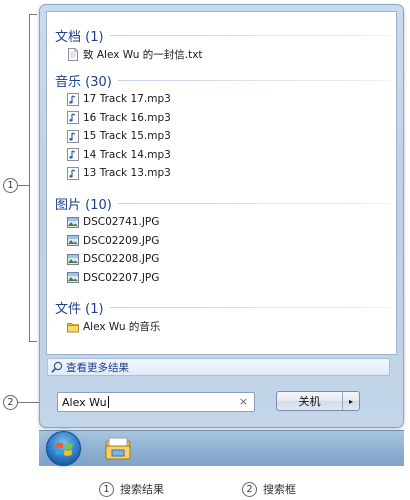 This screenshot has height=500, width=410. I want to click on results-group-documents: 文档 (1) 致 Alex Wu 的一封信.txt, so click(222, 44).